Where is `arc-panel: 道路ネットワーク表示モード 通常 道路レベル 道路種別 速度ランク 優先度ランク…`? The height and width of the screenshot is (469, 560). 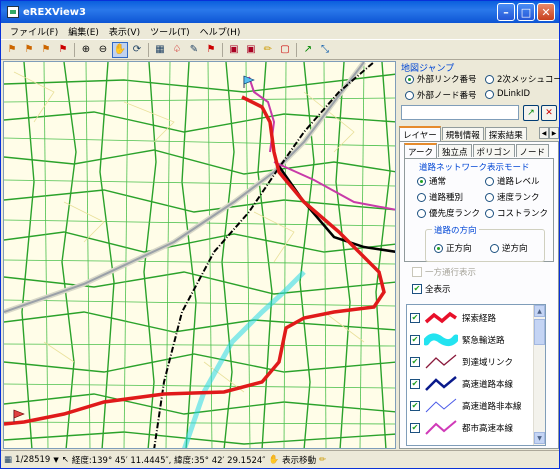 arc-panel: 道路ネットワーク表示モード 通常 道路レベル 道路種別 速度ランク 優先度ランク… is located at coordinates (479, 210).